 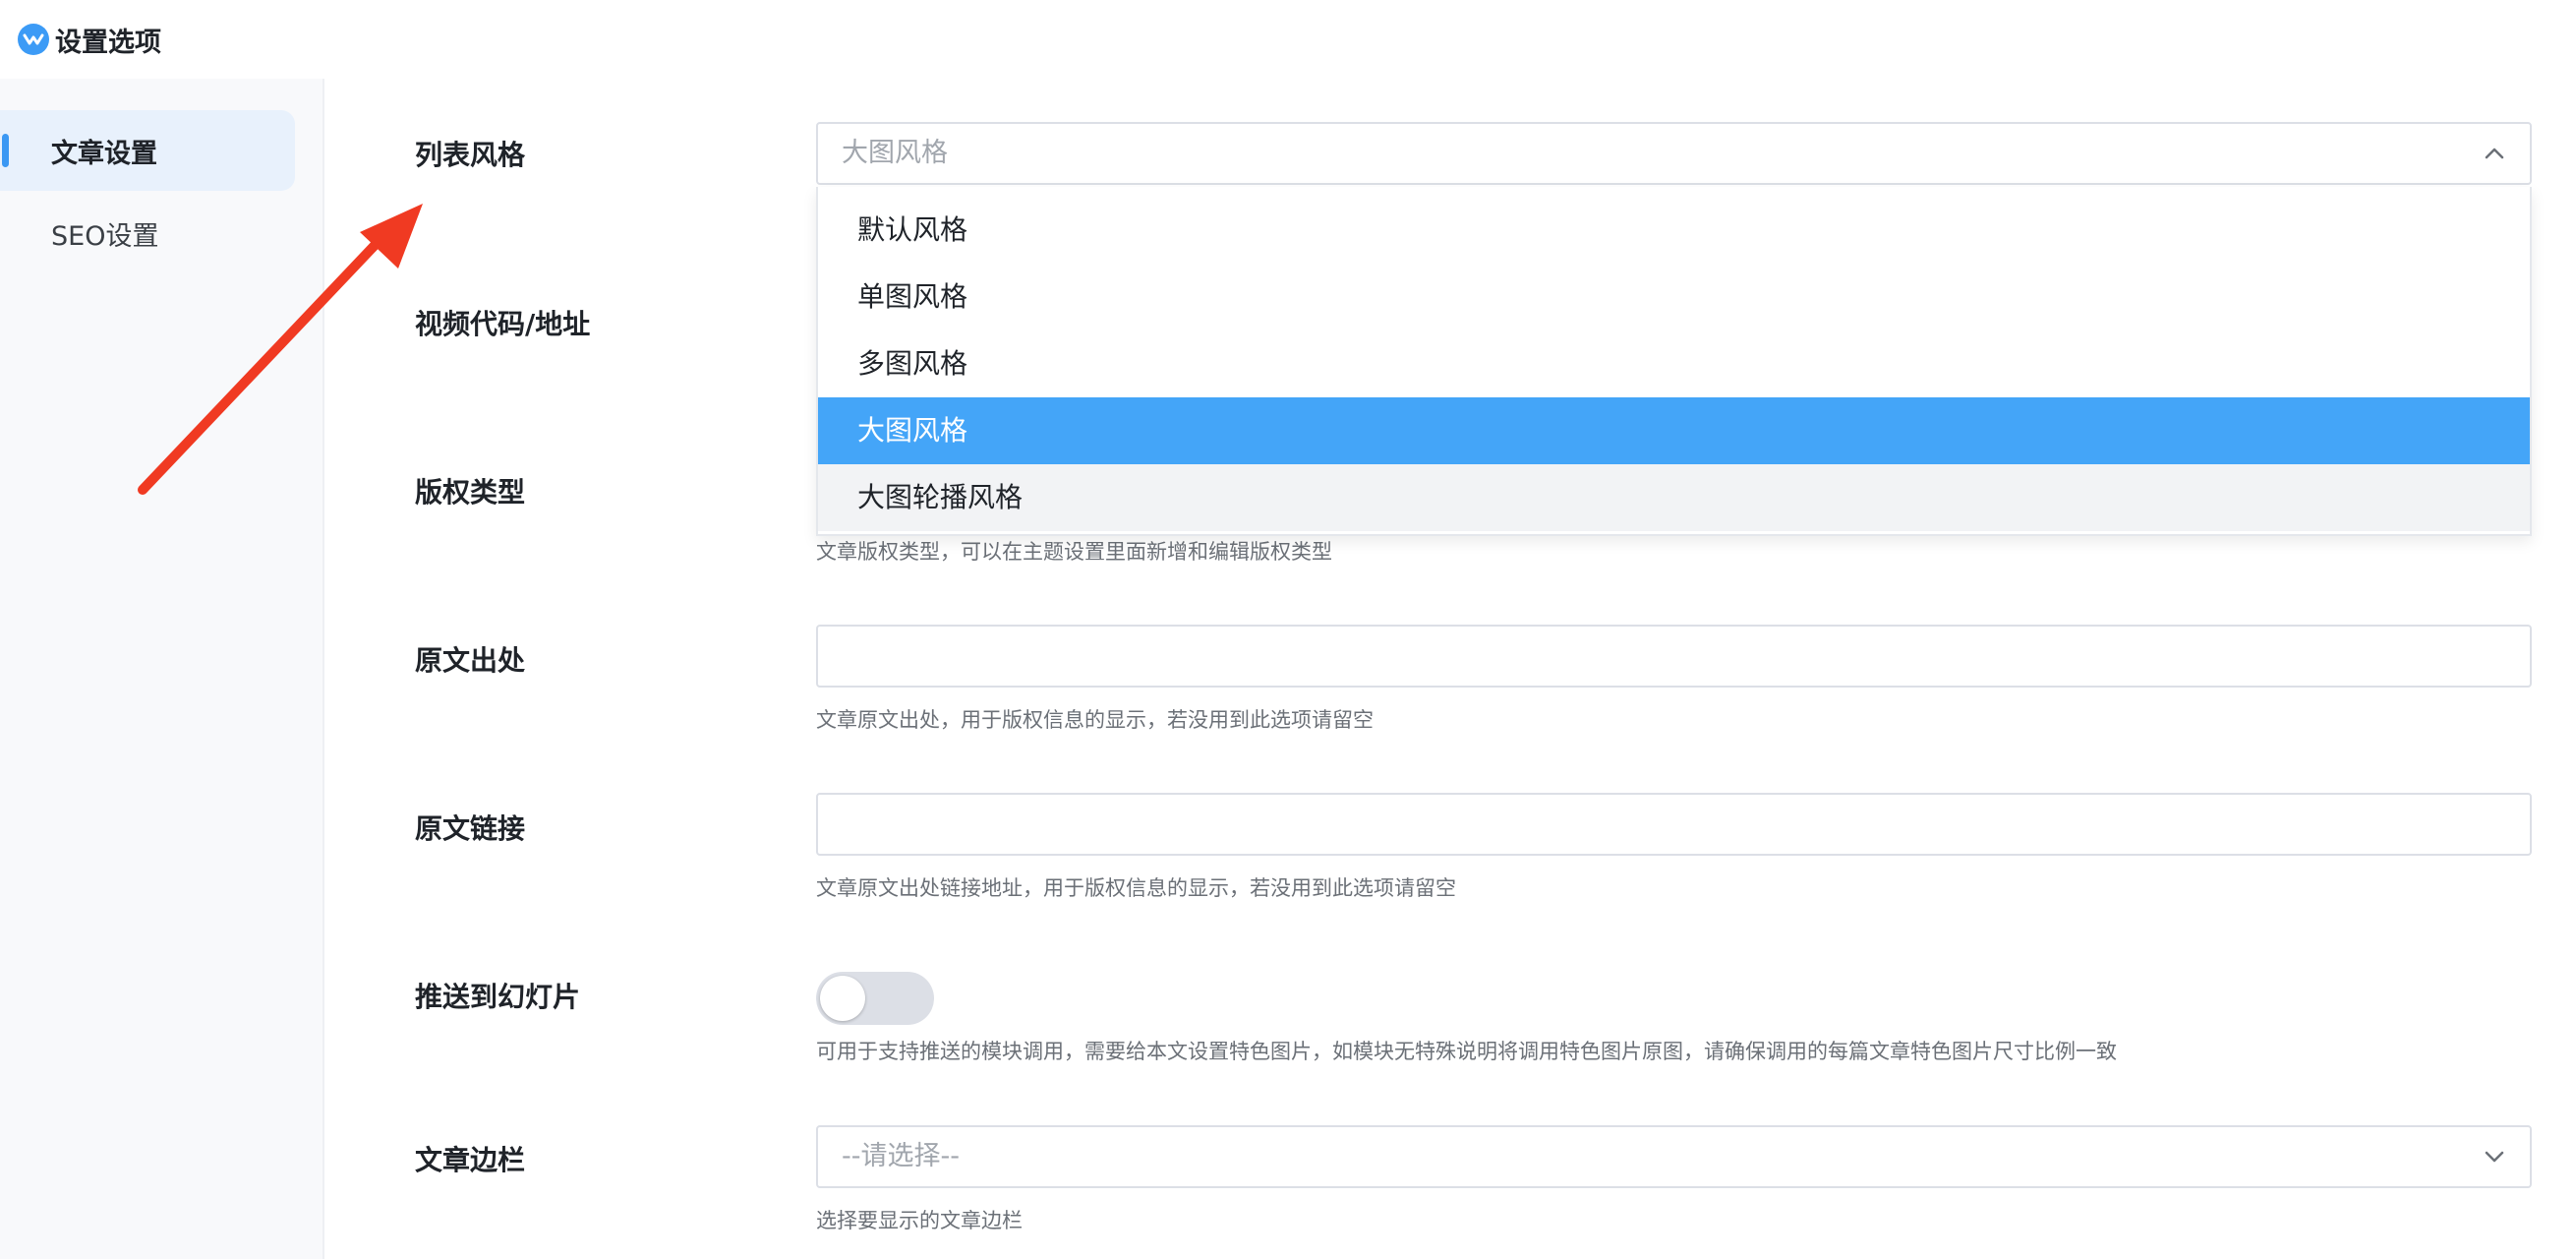 I want to click on article-sidebar-placeholder: --请选择--, so click(x=901, y=1156).